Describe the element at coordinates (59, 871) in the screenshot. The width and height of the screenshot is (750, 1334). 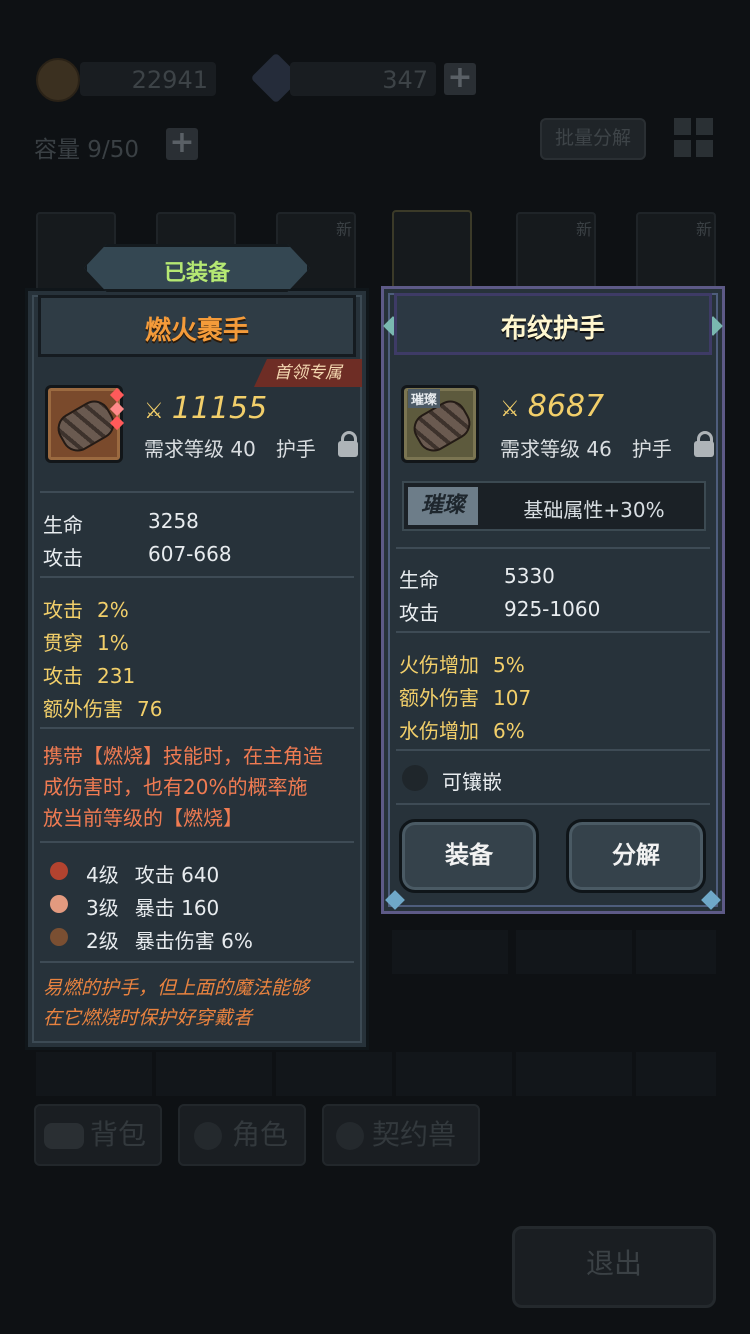
I see `red-gem-icon` at that location.